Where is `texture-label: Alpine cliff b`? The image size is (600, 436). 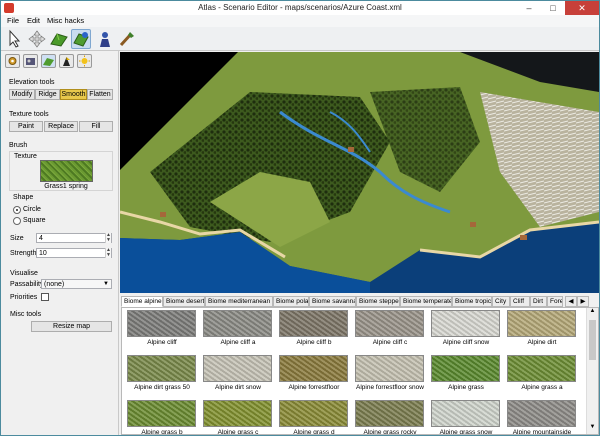
texture-label: Alpine cliff b is located at coordinates (314, 342).